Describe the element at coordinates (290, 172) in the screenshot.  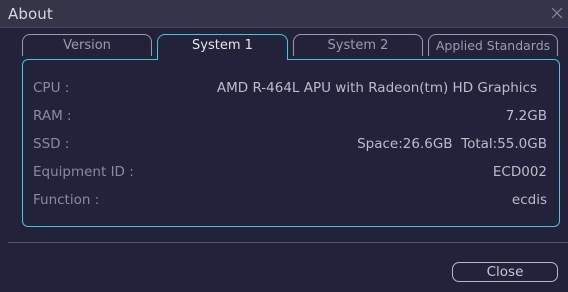
I see `equipment-id-row: Equipment ID : ECD002` at that location.